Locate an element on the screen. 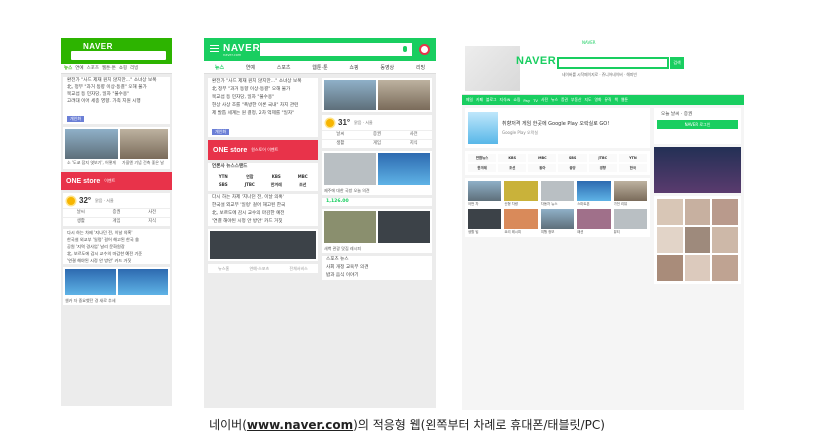 The height and width of the screenshot is (448, 814). news-item: 北, 정부 "과거 동향 이상·동결" 오해 불가 is located at coordinates (116, 87).